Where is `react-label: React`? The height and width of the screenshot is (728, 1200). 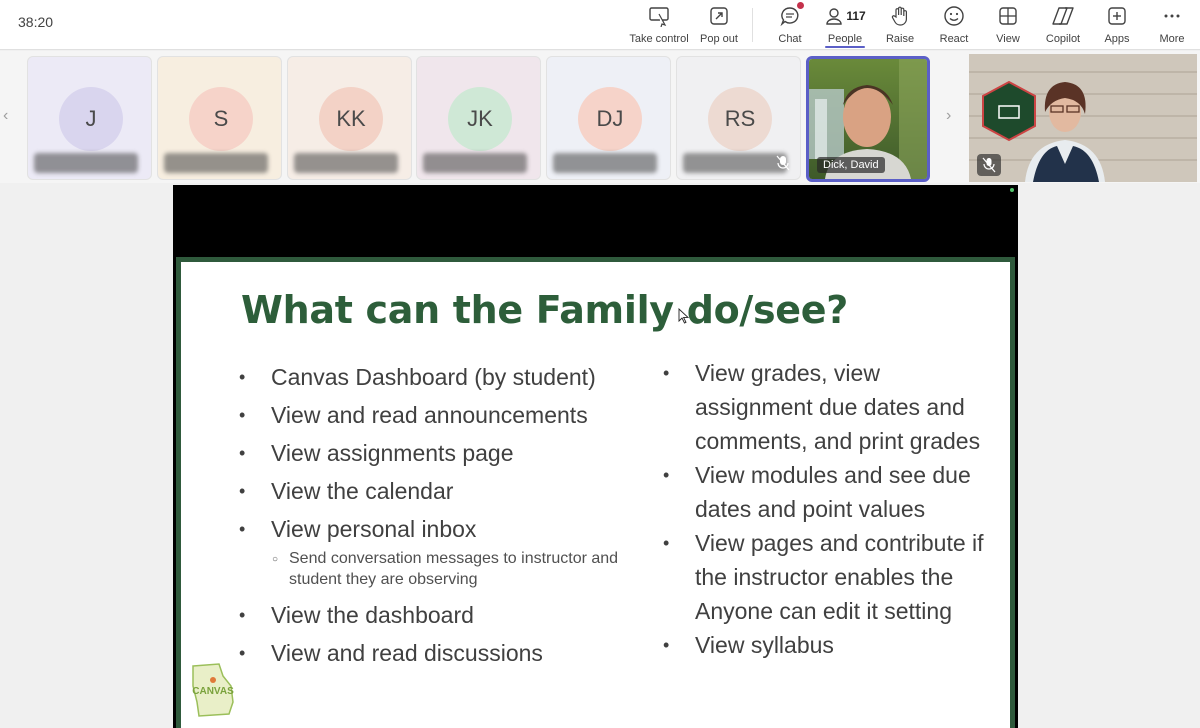 react-label: React is located at coordinates (954, 39).